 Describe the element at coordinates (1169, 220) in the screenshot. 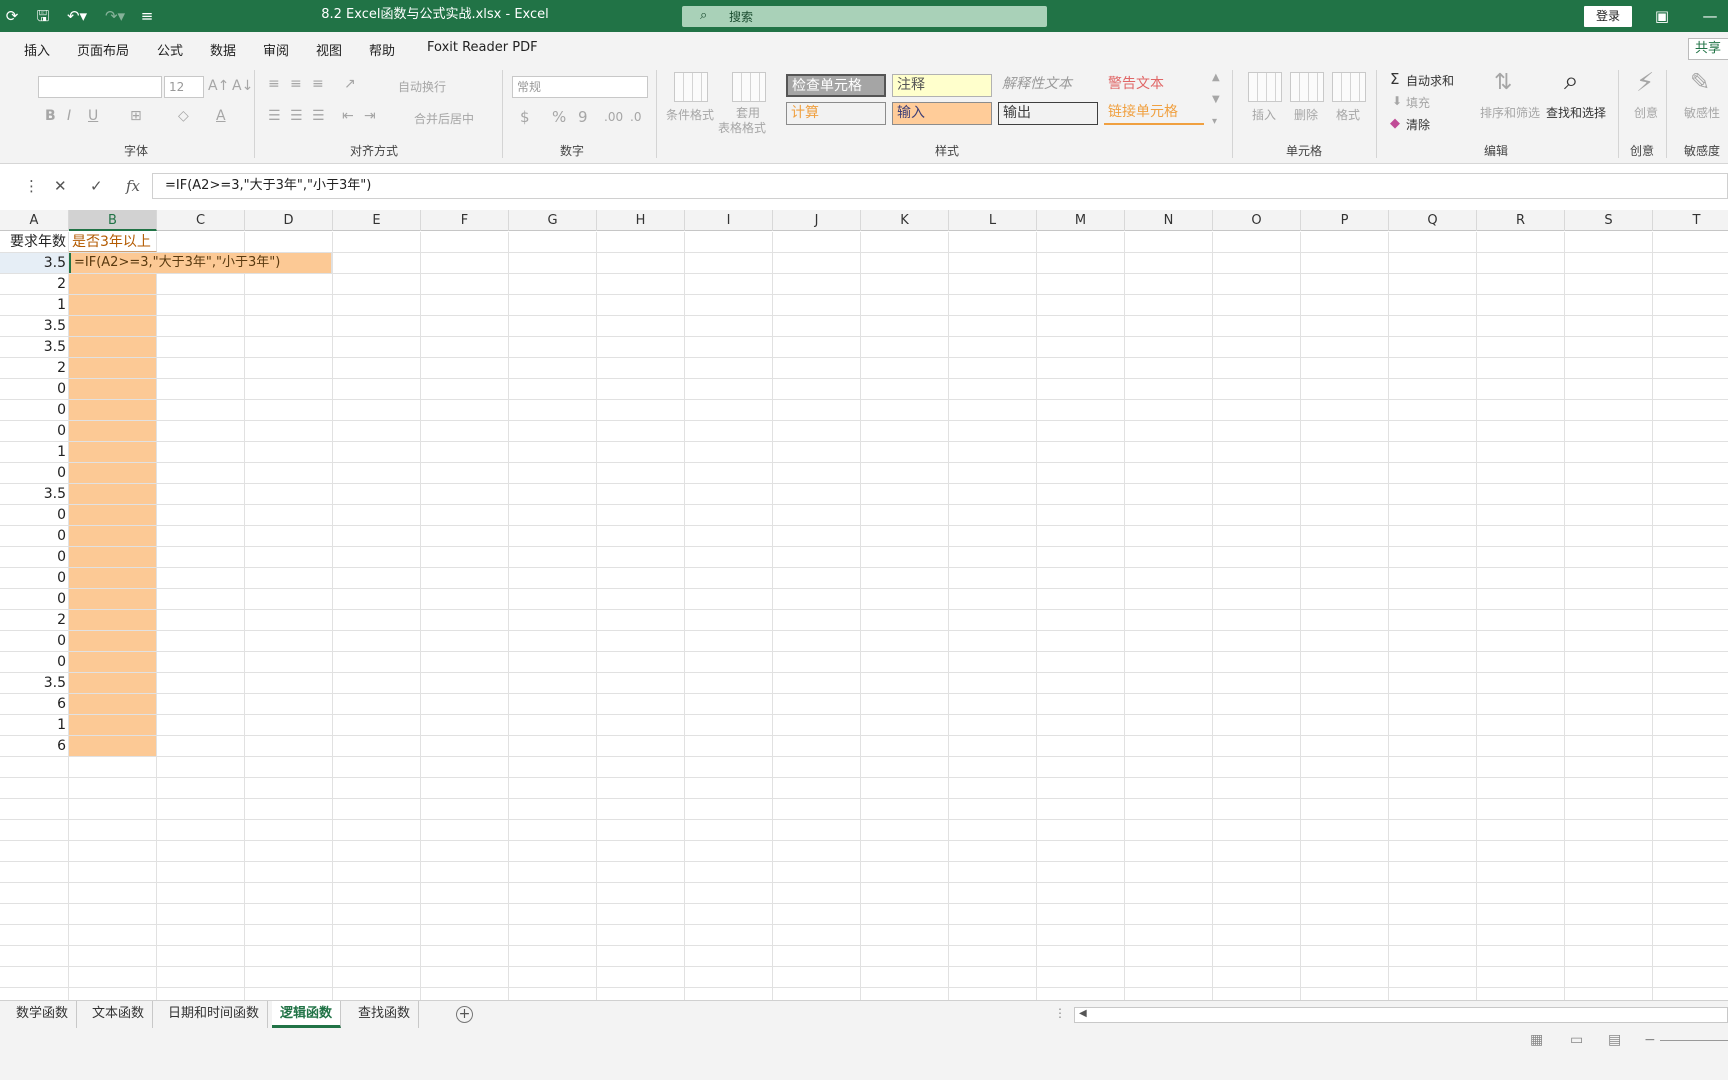

I see `column-header-n: N` at that location.